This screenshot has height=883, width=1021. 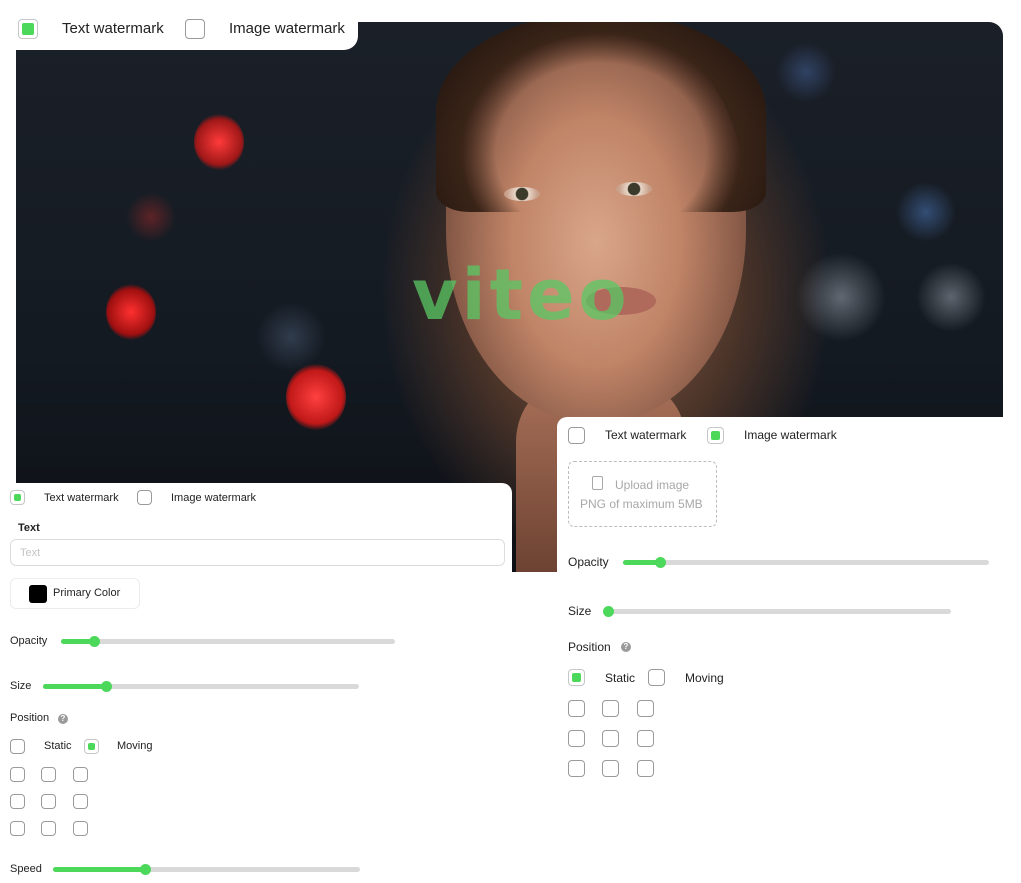 I want to click on primary-color-label: Primary Color, so click(x=87, y=593).